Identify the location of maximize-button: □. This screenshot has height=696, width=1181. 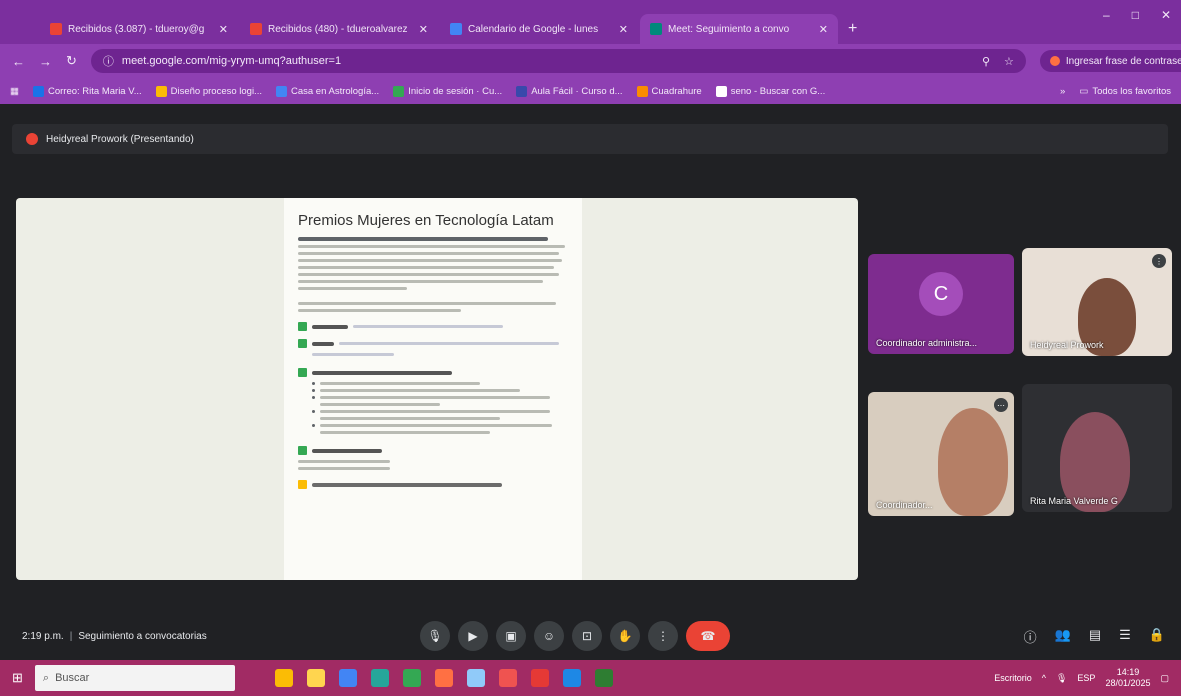
(1135, 15).